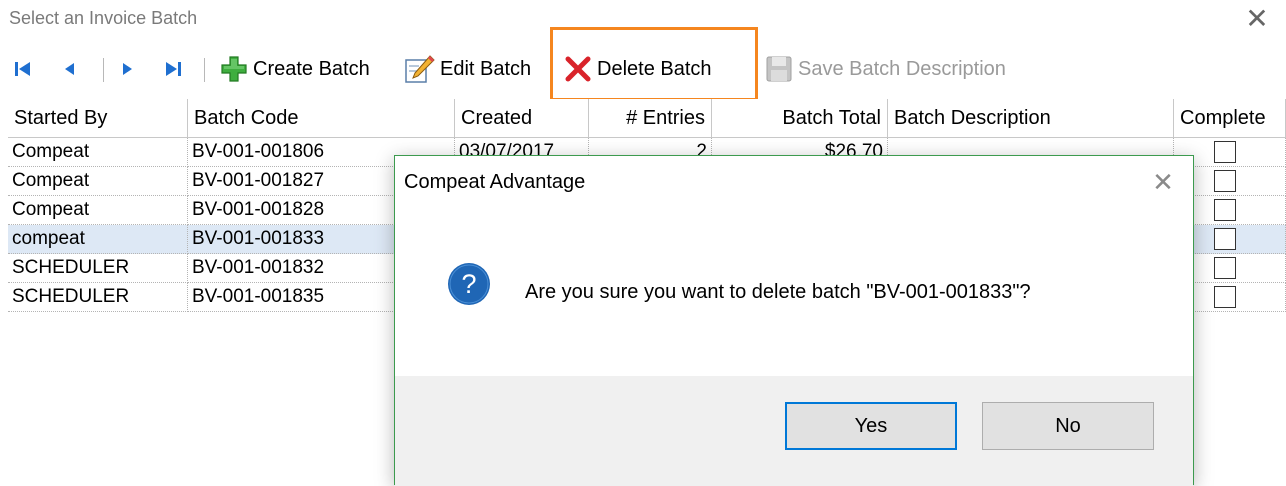 The height and width of the screenshot is (486, 1286). What do you see at coordinates (871, 426) in the screenshot?
I see `yes-button: Yes` at bounding box center [871, 426].